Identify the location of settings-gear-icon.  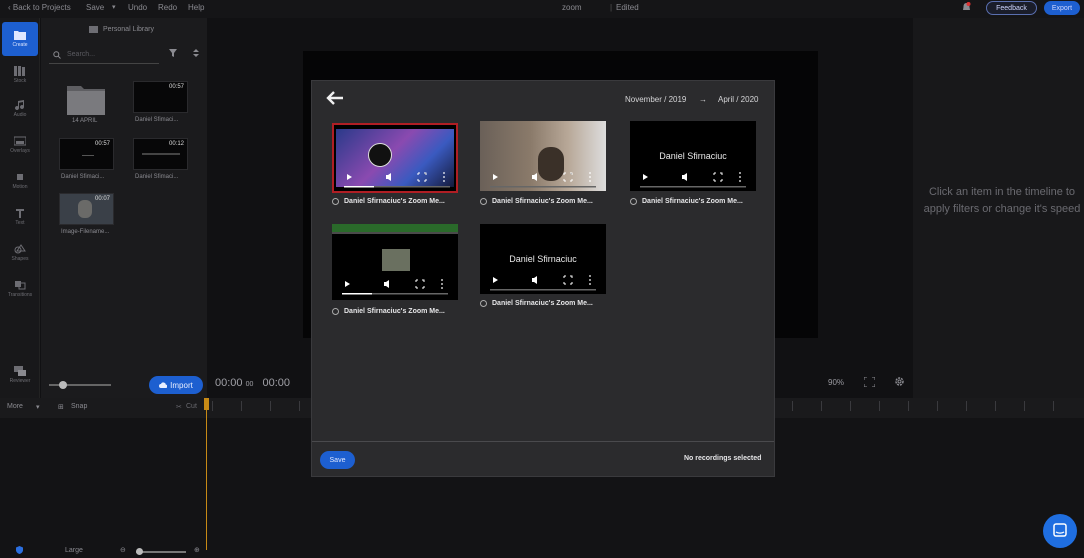
(899, 382).